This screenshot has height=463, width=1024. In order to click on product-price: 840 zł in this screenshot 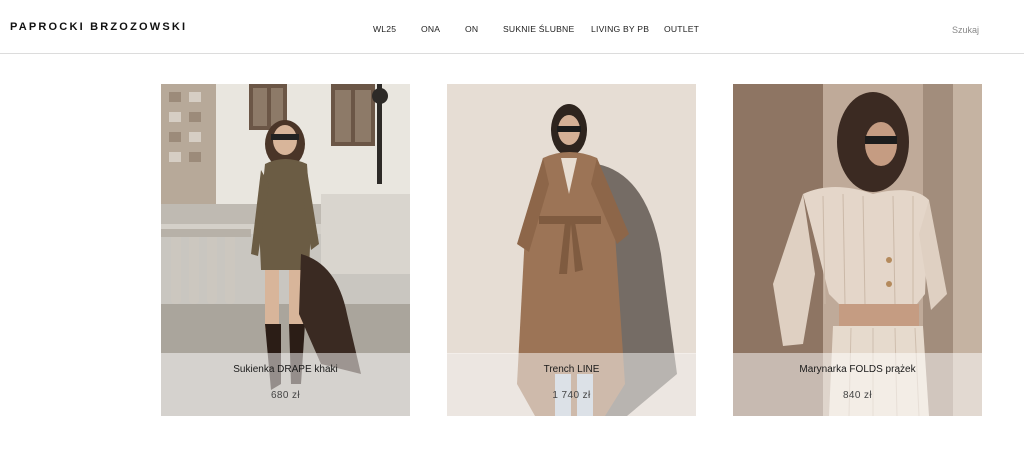, I will do `click(857, 395)`.